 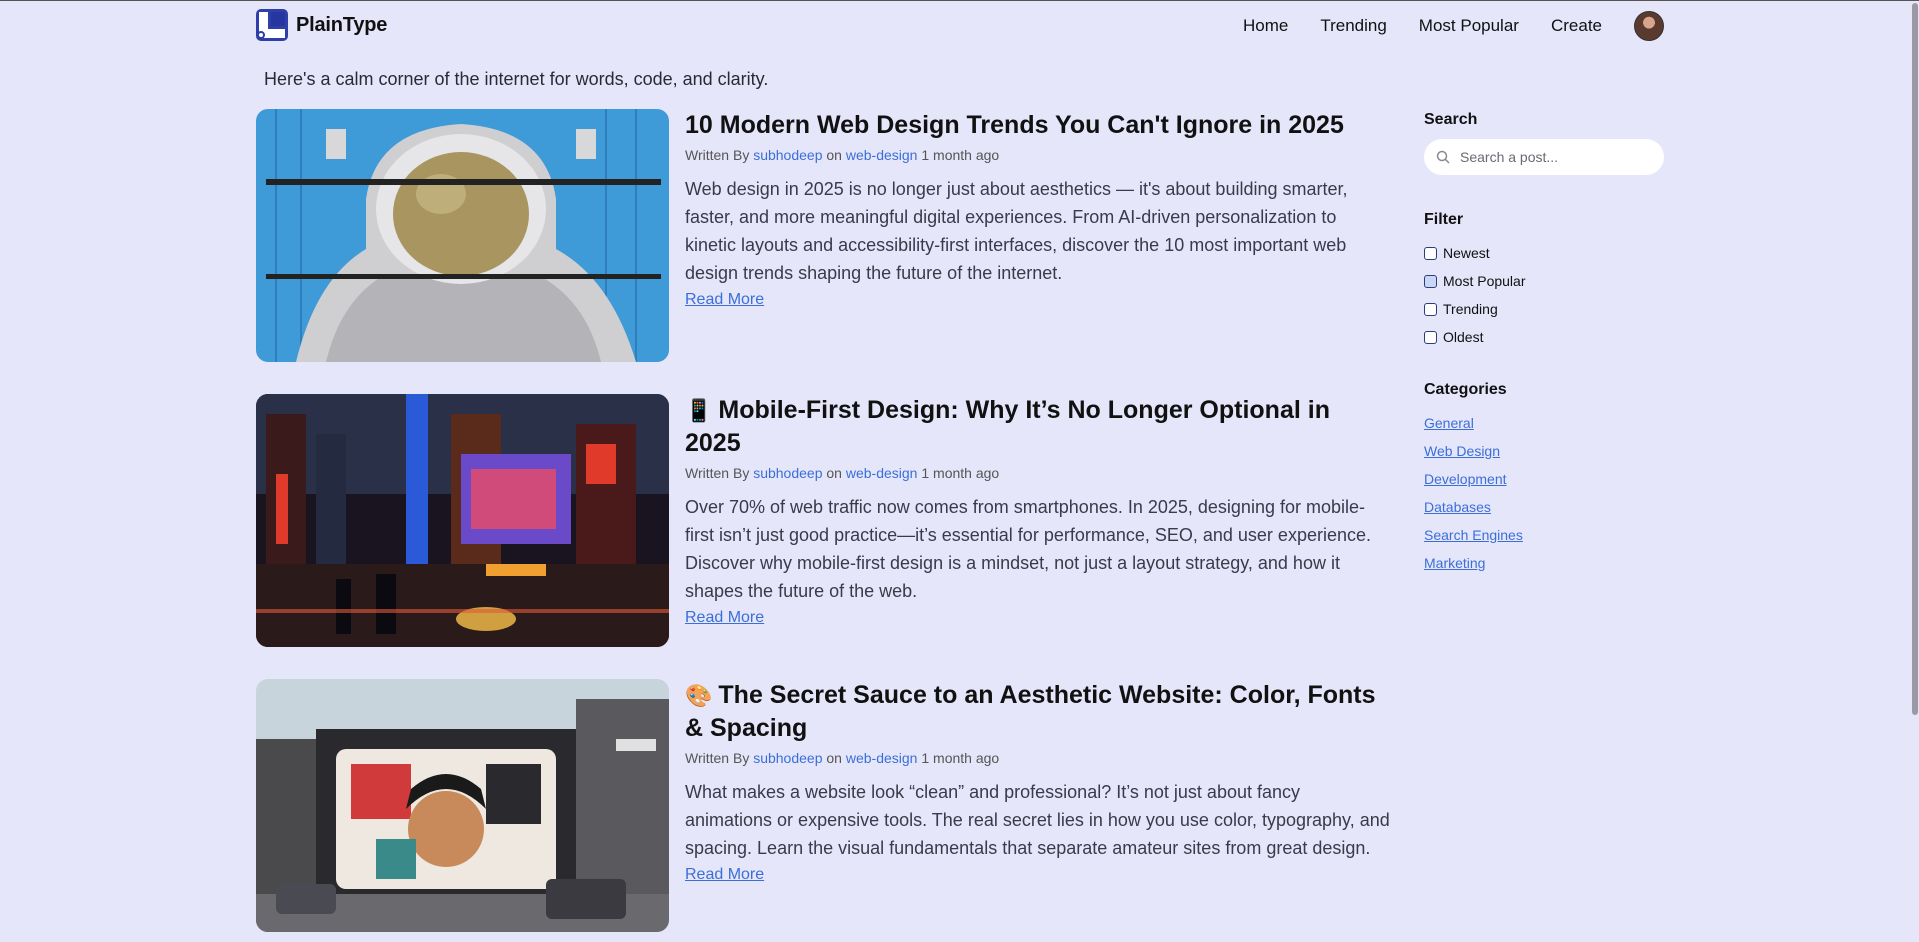 What do you see at coordinates (1555, 157) in the screenshot?
I see `search-input` at bounding box center [1555, 157].